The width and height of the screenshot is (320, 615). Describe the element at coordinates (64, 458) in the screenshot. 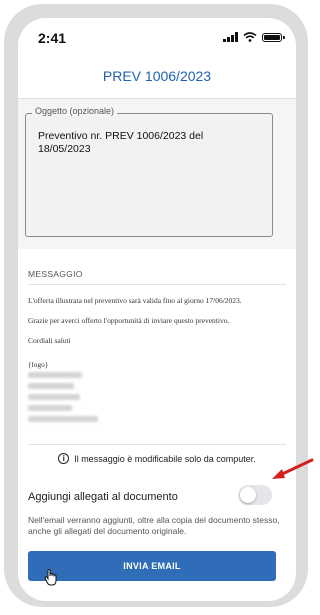

I see `info-icon: i` at that location.